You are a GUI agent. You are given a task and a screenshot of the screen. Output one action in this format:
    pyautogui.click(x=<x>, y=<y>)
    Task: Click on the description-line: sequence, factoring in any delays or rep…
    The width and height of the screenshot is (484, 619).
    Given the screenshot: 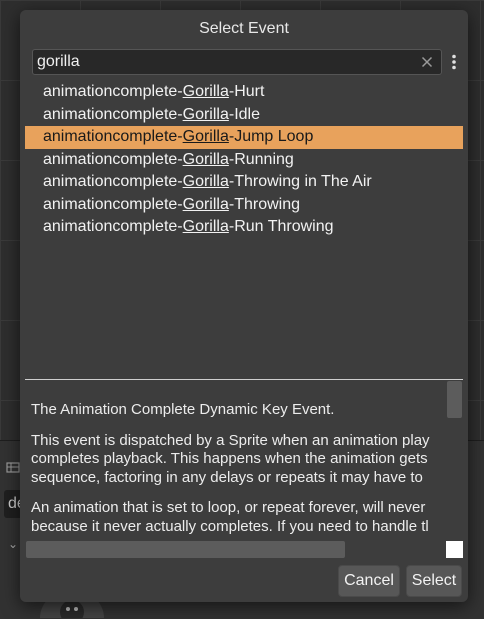 What is the action you would take?
    pyautogui.click(x=227, y=477)
    